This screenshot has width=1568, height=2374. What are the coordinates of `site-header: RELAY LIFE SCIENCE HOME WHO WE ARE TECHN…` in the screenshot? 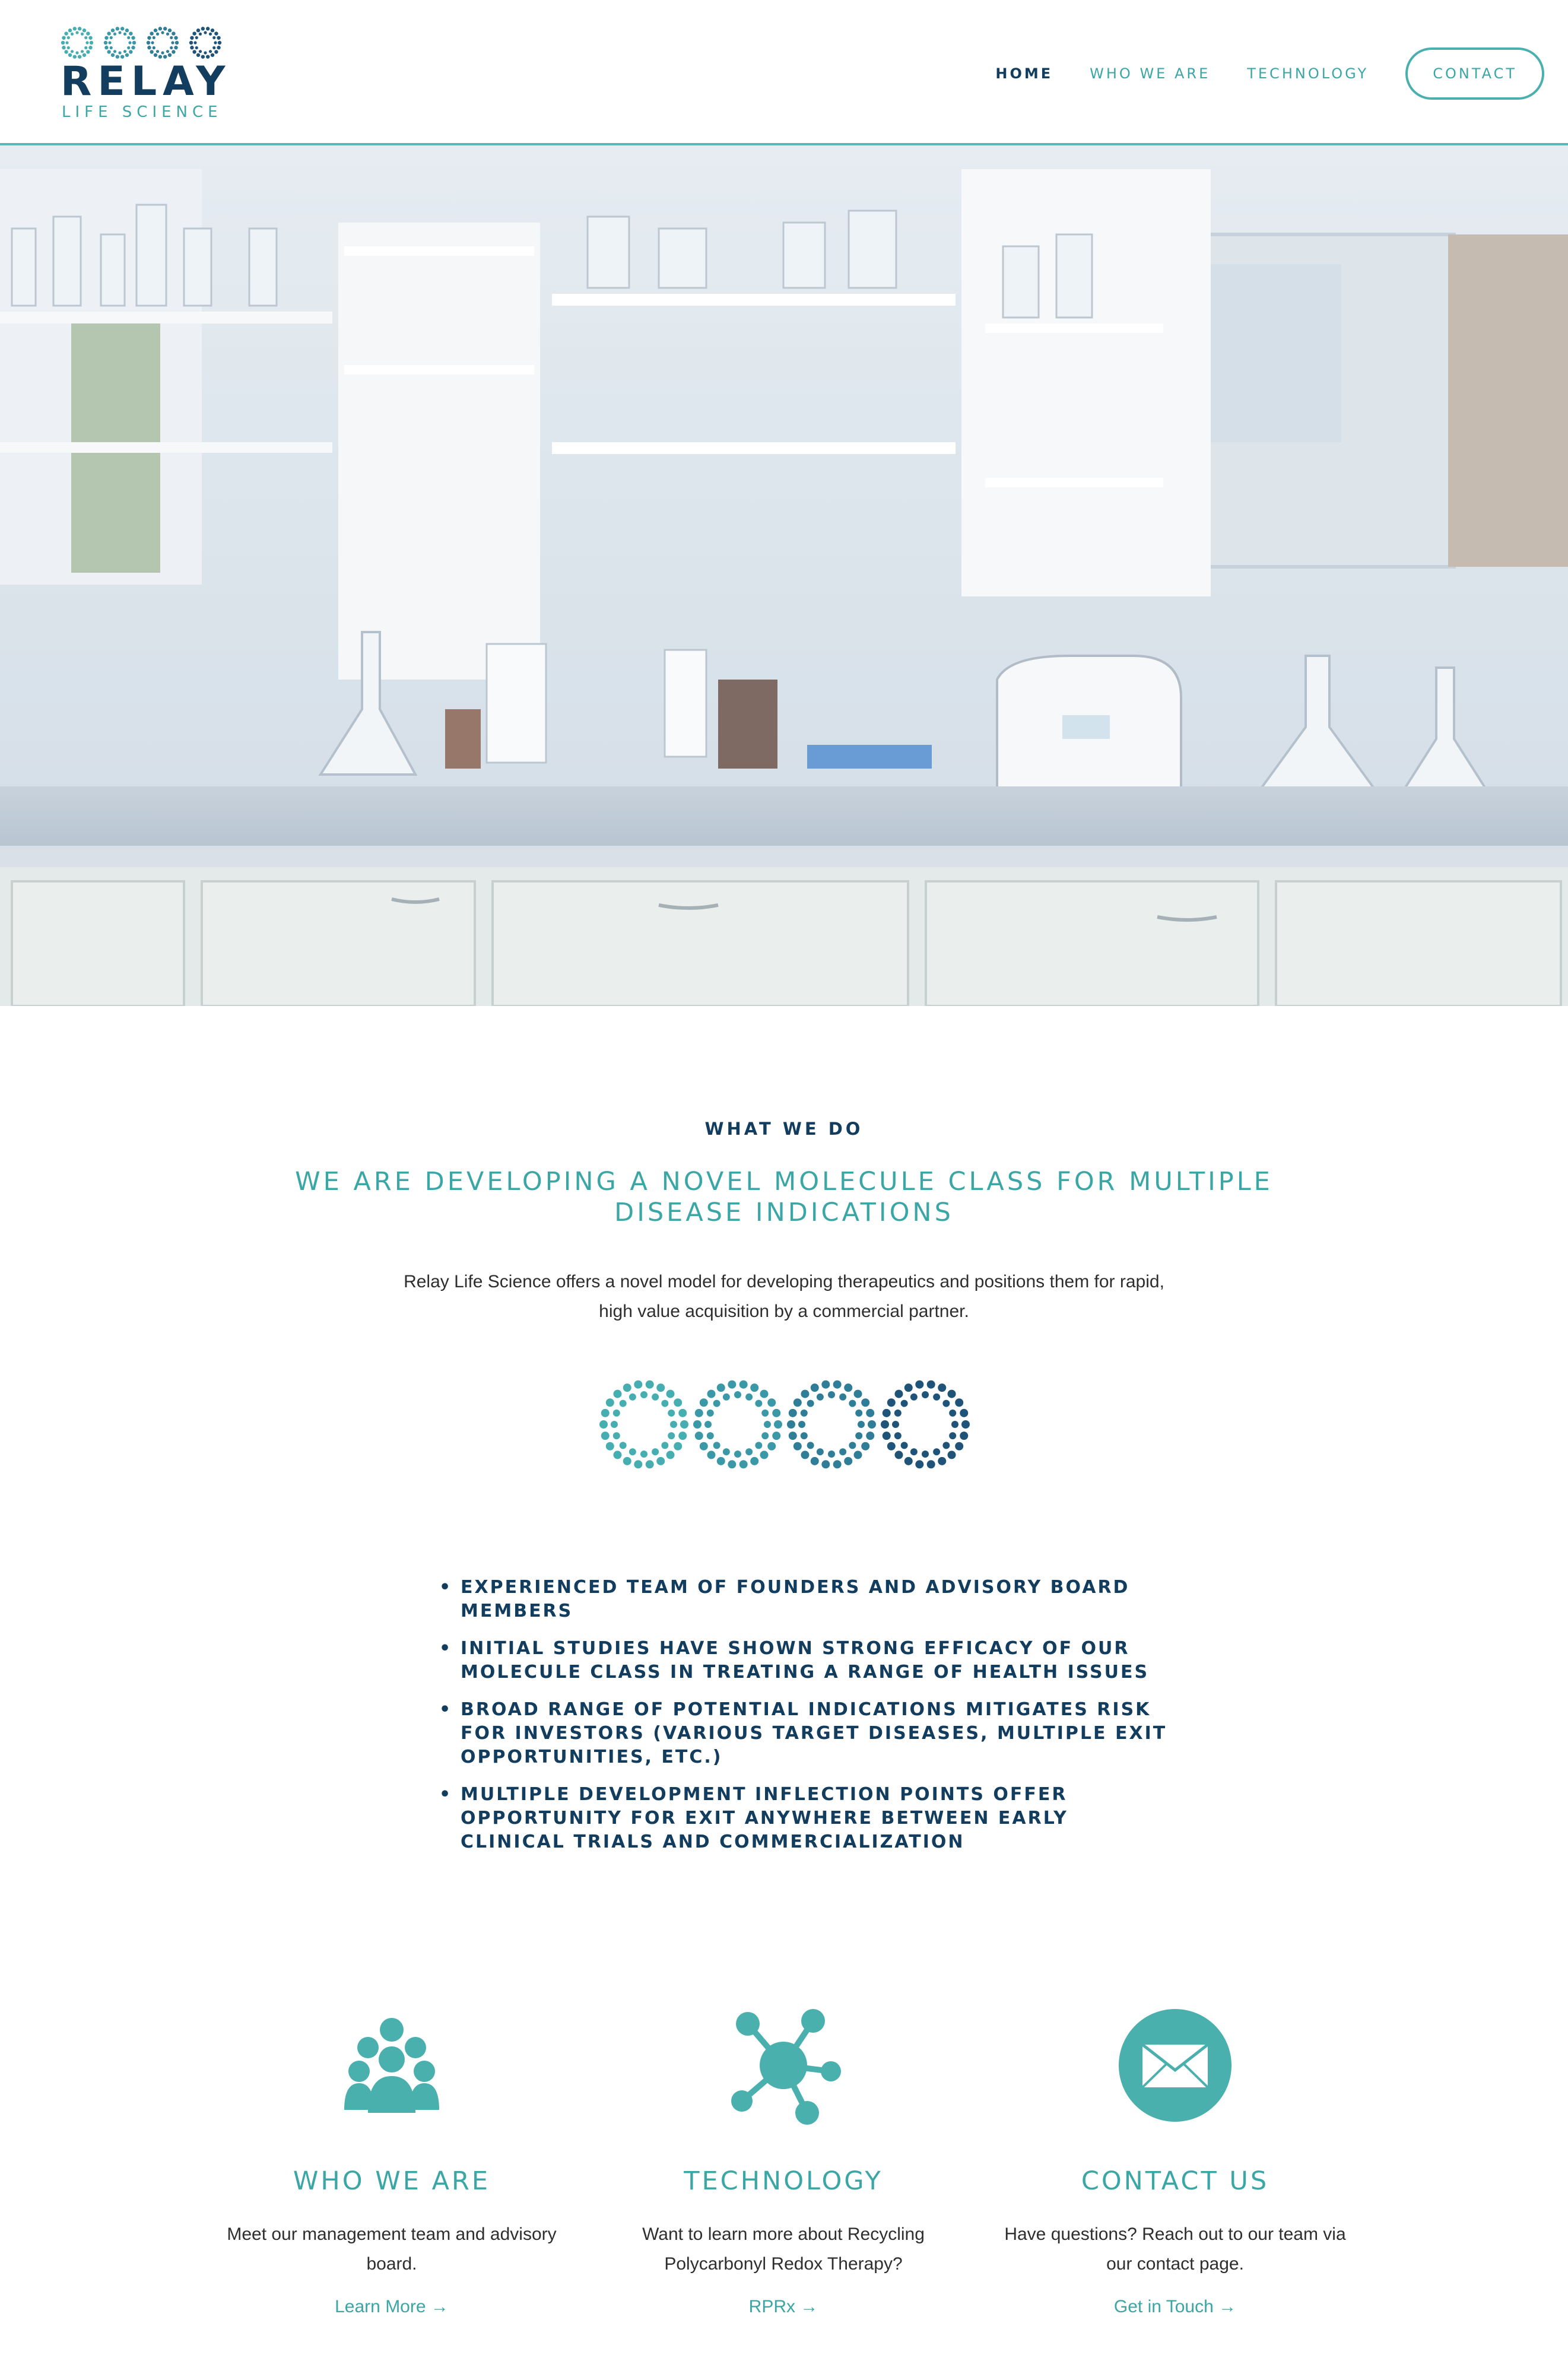 It's located at (784, 72).